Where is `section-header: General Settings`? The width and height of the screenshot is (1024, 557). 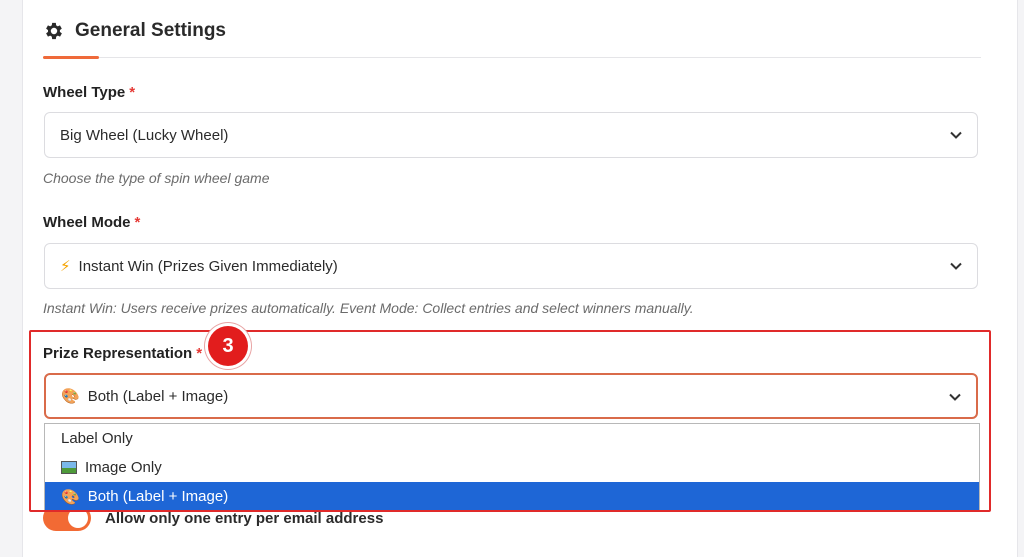 section-header: General Settings is located at coordinates (134, 31).